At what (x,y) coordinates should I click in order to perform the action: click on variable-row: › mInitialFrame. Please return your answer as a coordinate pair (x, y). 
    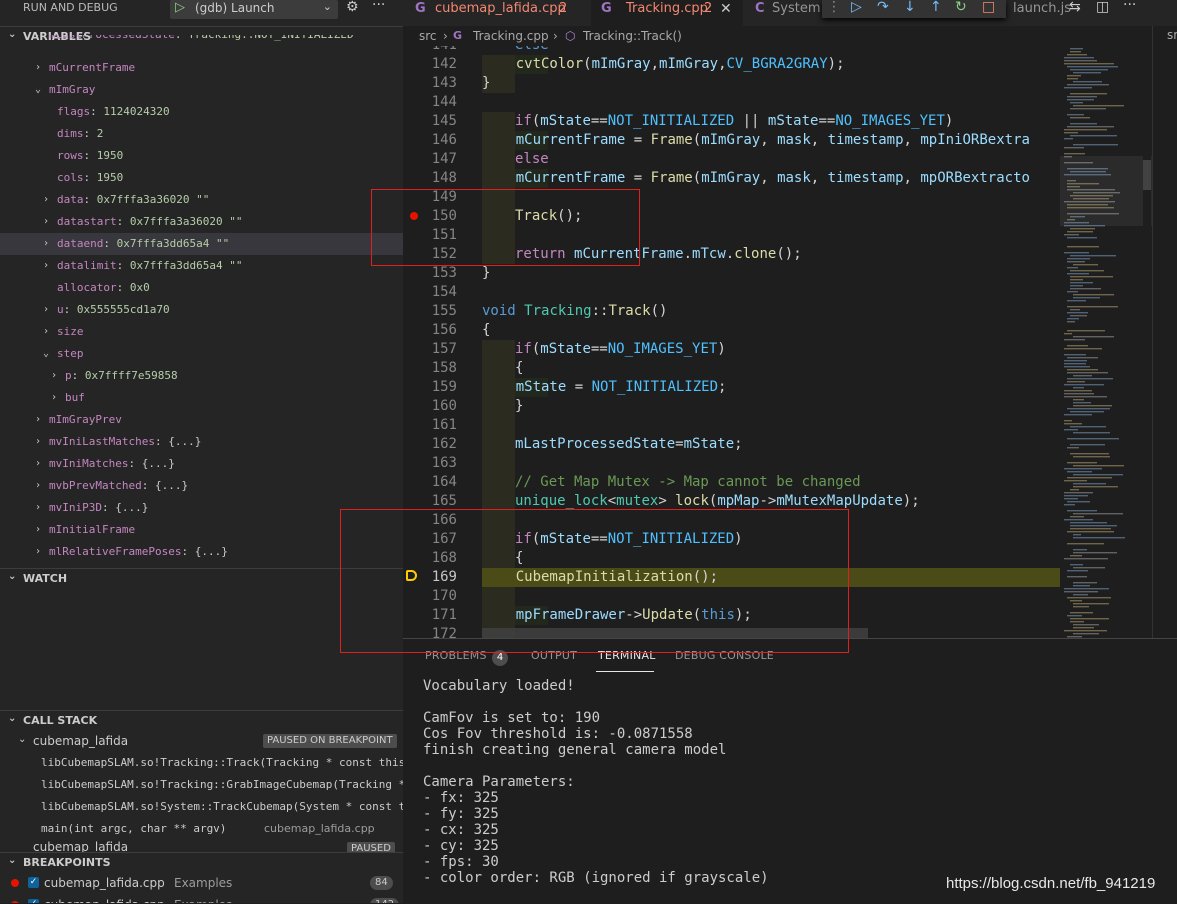
    Looking at the image, I should click on (201, 530).